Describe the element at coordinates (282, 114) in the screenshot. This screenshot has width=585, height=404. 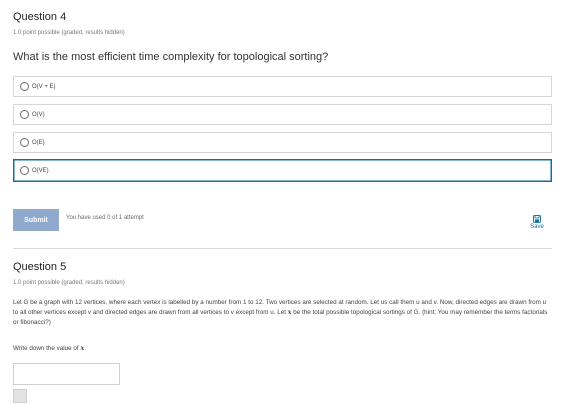
I see `option-ov: O(V)` at that location.